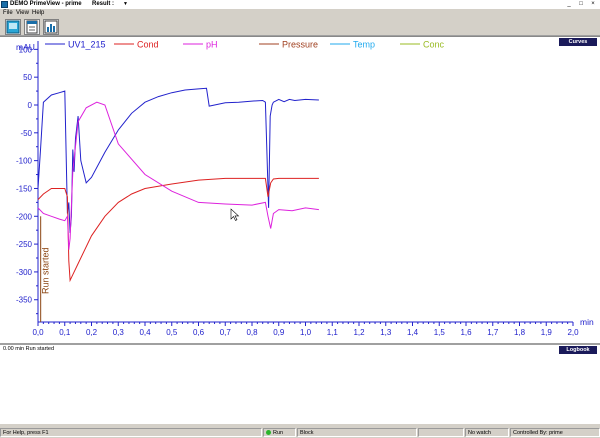 The height and width of the screenshot is (438, 600). I want to click on result-label: Result :, so click(103, 4).